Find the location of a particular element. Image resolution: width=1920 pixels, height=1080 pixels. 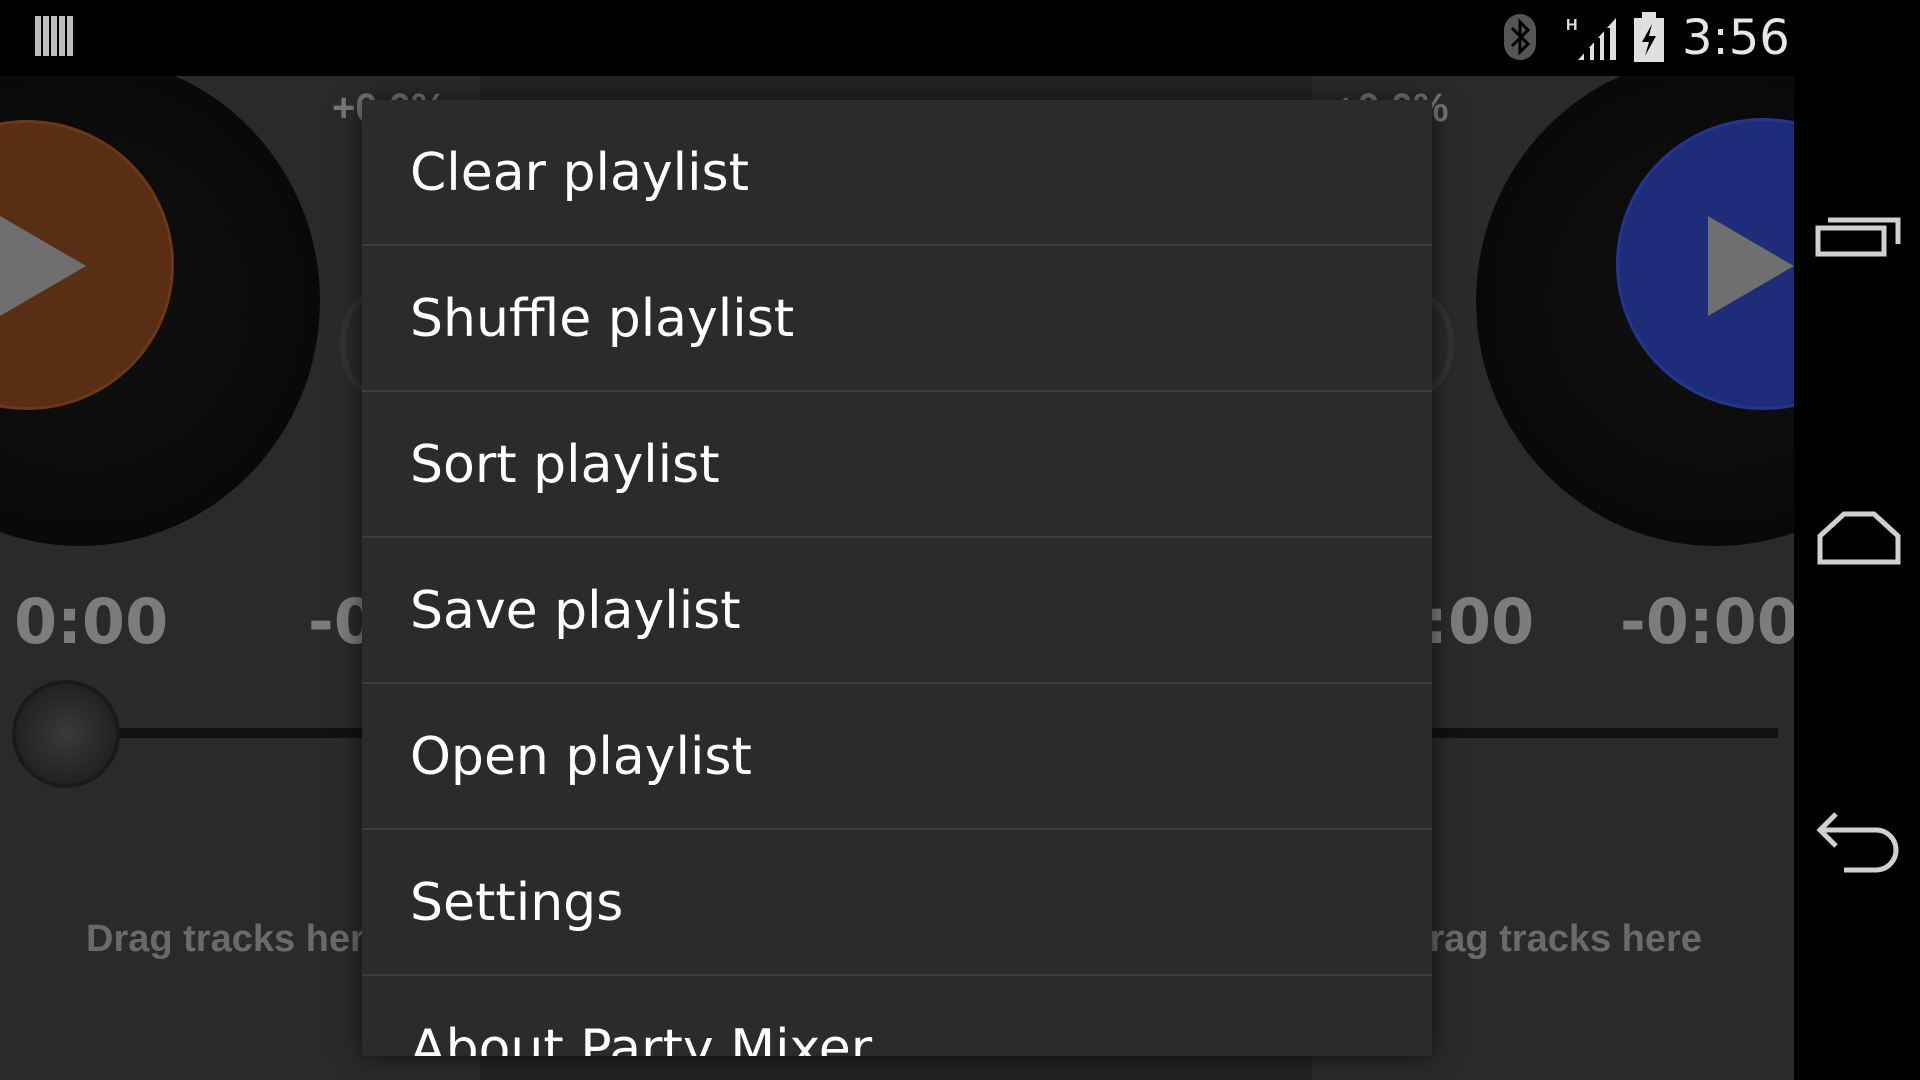

menu-item-settings: Settings is located at coordinates (897, 903).